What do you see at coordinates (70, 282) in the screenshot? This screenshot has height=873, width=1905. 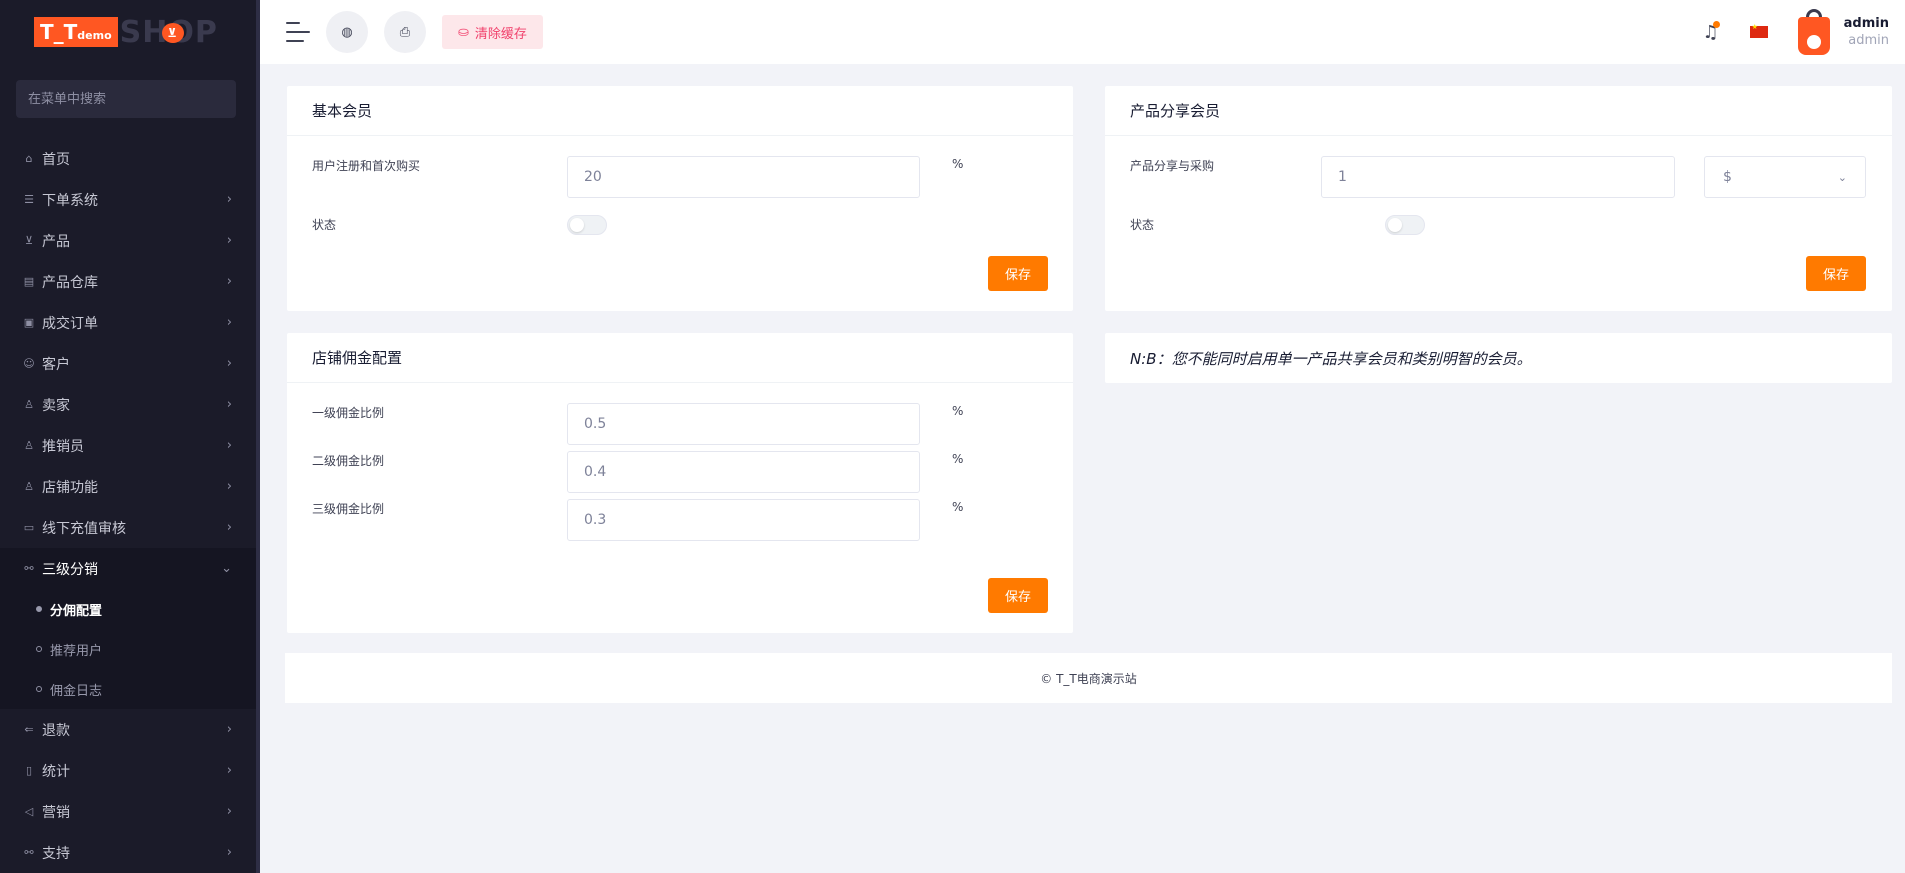 I see `sidebar-item-label: 产品仓库` at bounding box center [70, 282].